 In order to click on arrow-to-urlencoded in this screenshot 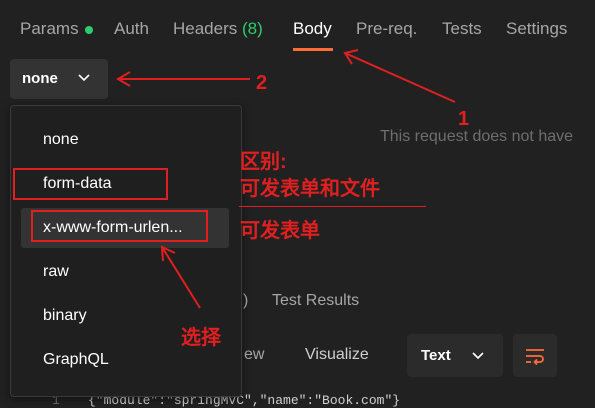, I will do `click(181, 277)`.